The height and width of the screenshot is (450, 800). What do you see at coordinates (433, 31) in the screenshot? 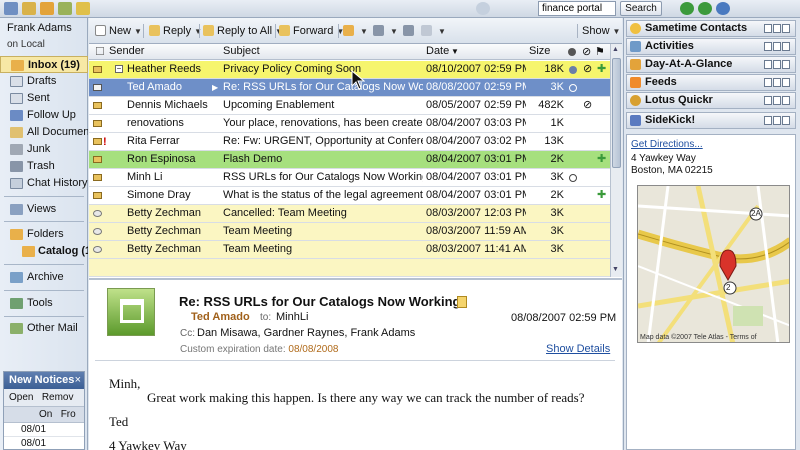
I see `more-button: ▼` at bounding box center [433, 31].